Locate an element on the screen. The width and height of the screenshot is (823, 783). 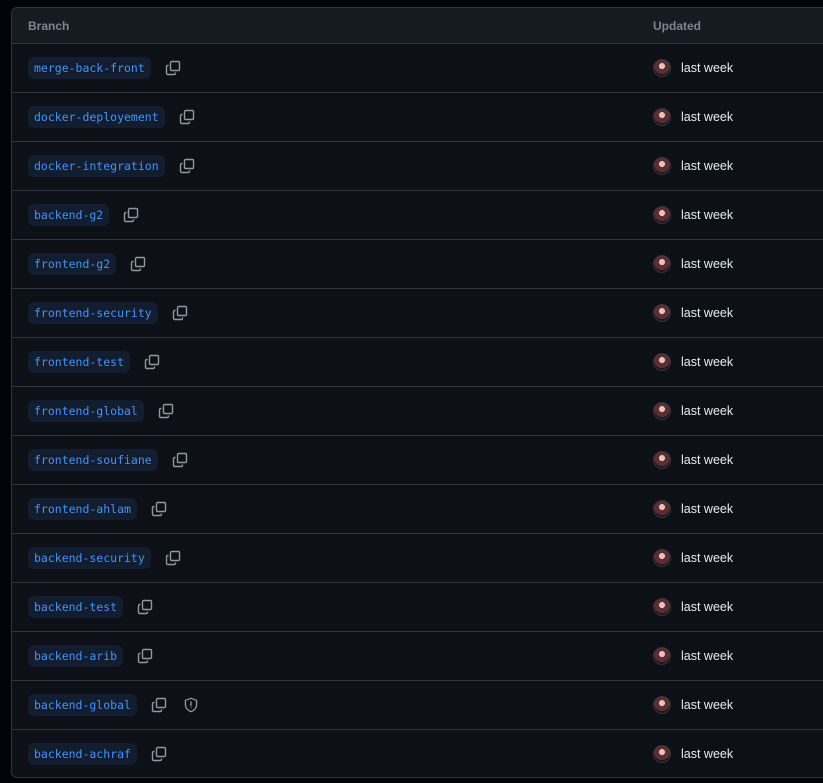
branch-name-link: backend-global is located at coordinates (82, 705).